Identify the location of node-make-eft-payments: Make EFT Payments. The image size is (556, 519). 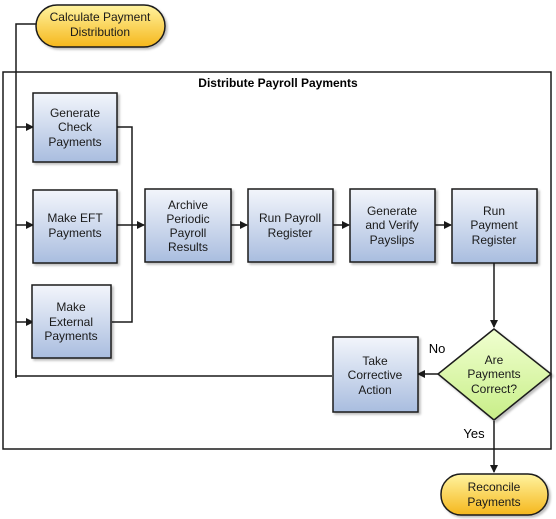
(75, 226).